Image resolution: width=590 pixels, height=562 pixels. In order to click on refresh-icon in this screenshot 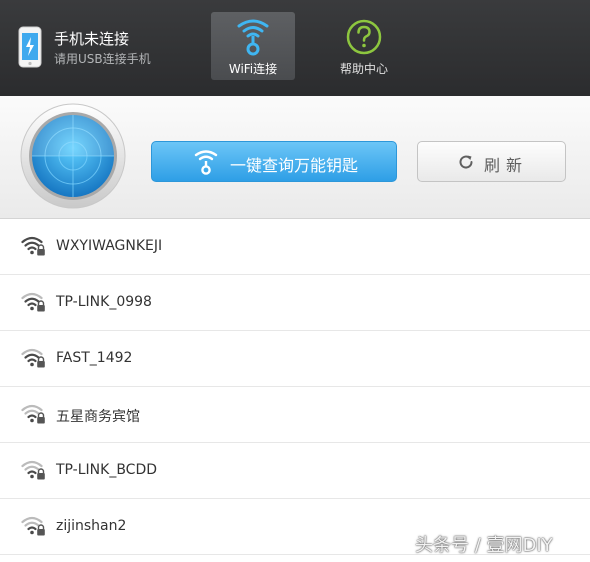, I will do `click(466, 162)`.